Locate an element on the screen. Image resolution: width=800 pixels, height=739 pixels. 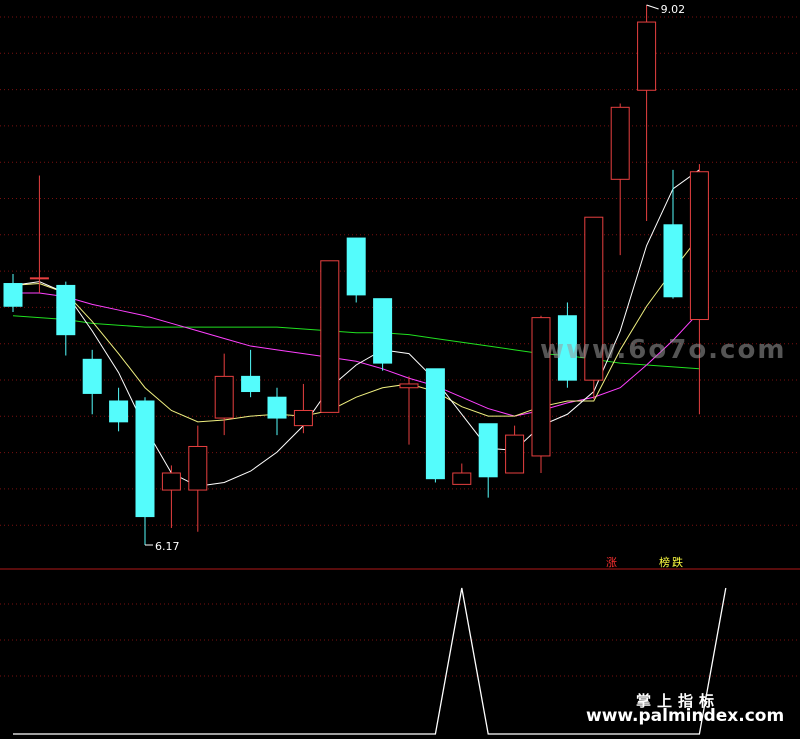
watermark-url: www.palmindex.com is located at coordinates (685, 716).